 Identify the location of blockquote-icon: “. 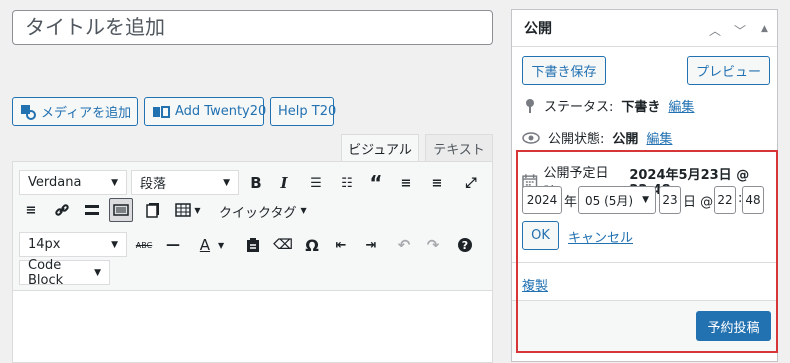
(376, 183).